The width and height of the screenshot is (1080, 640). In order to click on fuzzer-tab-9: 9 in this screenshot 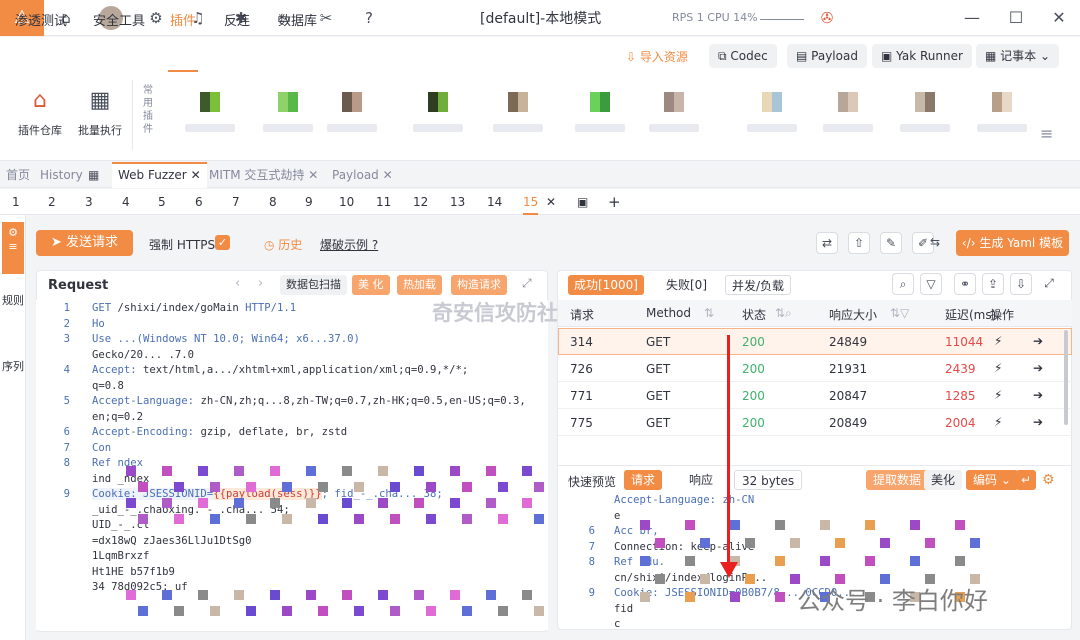, I will do `click(309, 202)`.